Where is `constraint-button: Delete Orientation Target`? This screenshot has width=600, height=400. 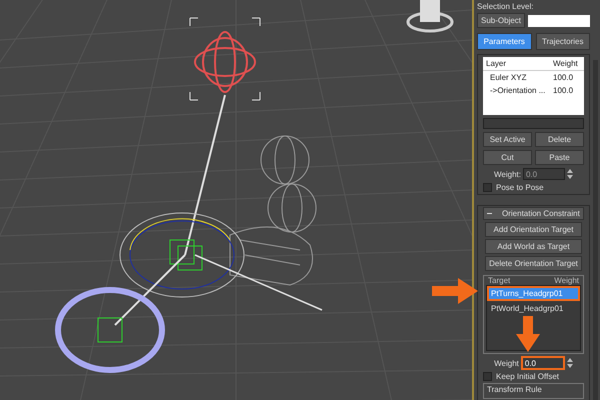
constraint-button: Delete Orientation Target is located at coordinates (533, 263).